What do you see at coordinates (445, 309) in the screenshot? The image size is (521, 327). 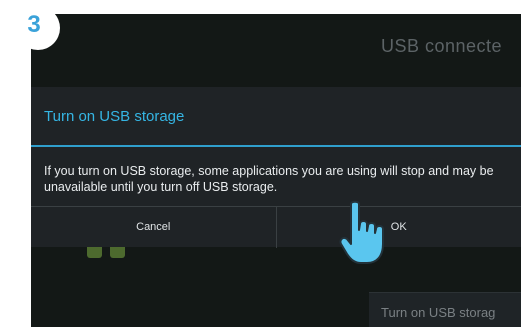 I see `turn-on-usb-storage-button: Turn on USB storag` at bounding box center [445, 309].